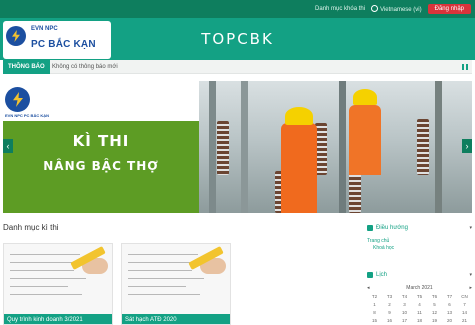 The height and width of the screenshot is (325, 475). I want to click on calendar-day: 21, so click(464, 321).